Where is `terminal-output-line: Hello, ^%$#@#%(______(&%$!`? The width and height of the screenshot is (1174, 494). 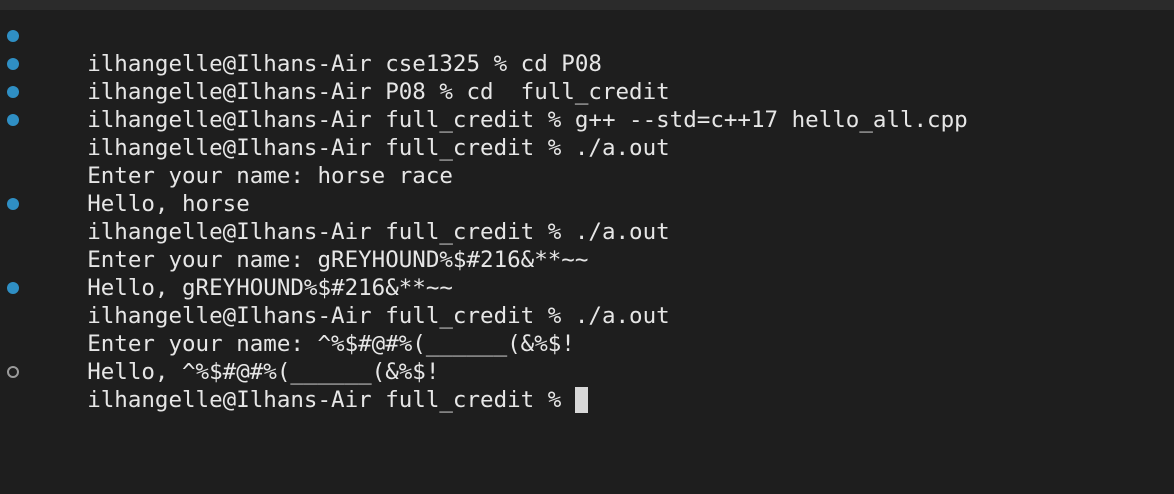
terminal-output-line: Hello, ^%$#@#%(______(&%$! is located at coordinates (587, 357).